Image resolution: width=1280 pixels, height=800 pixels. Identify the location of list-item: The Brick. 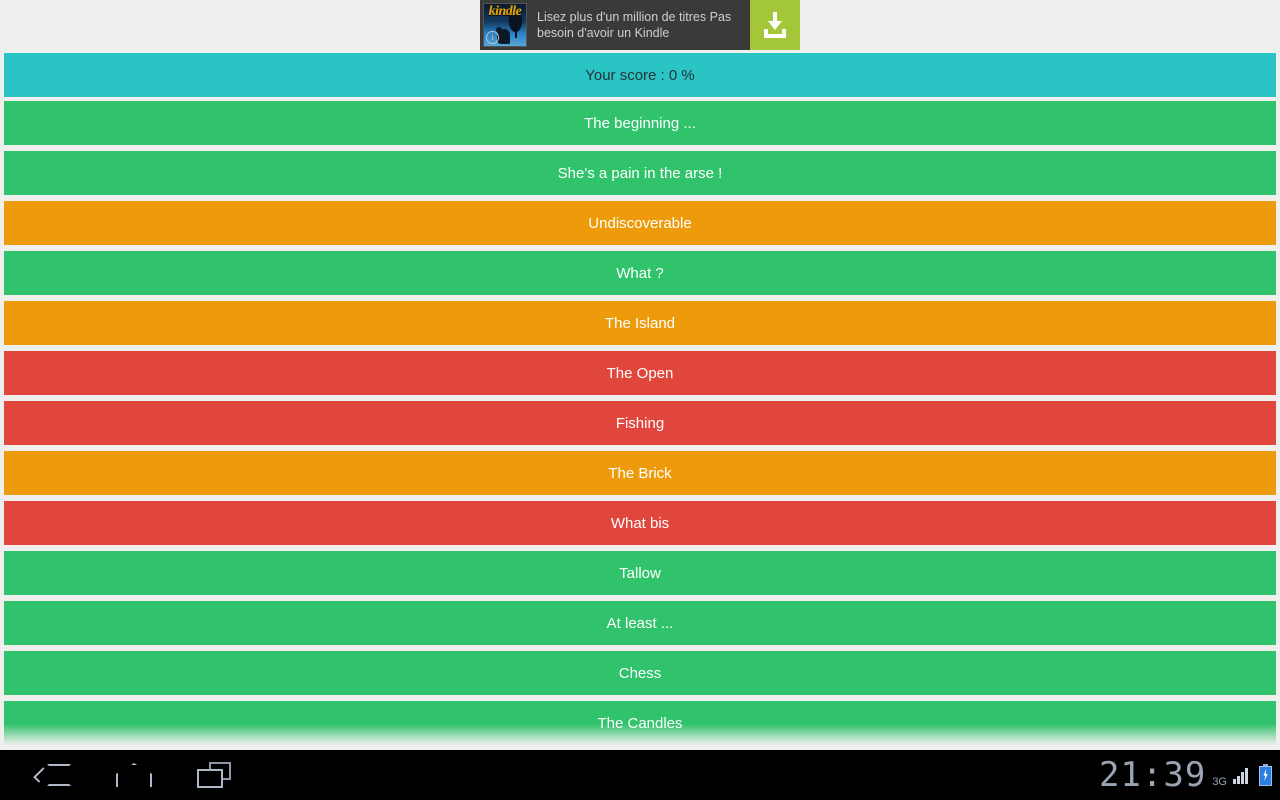
(640, 473).